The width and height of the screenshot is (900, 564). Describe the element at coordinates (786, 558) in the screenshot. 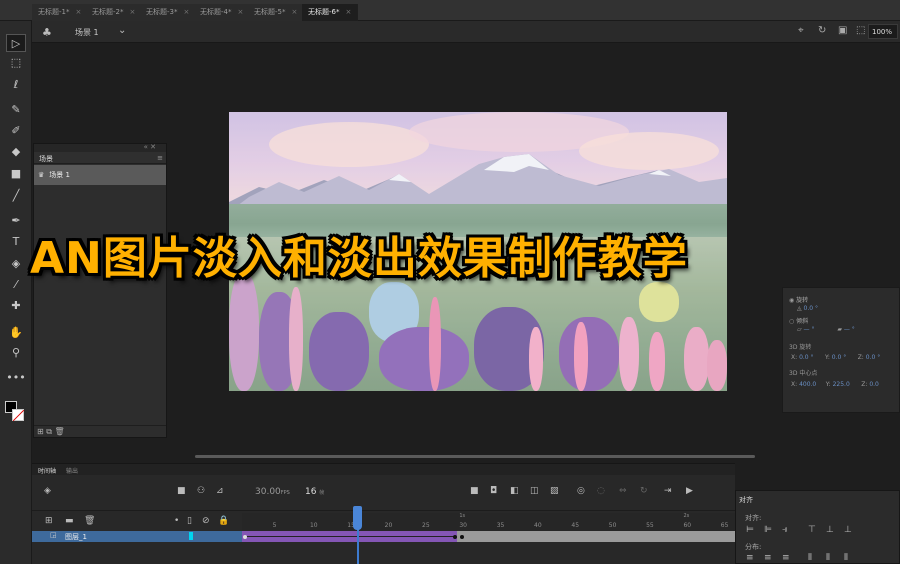

I see `distribute-bottom-icon: ≡` at that location.